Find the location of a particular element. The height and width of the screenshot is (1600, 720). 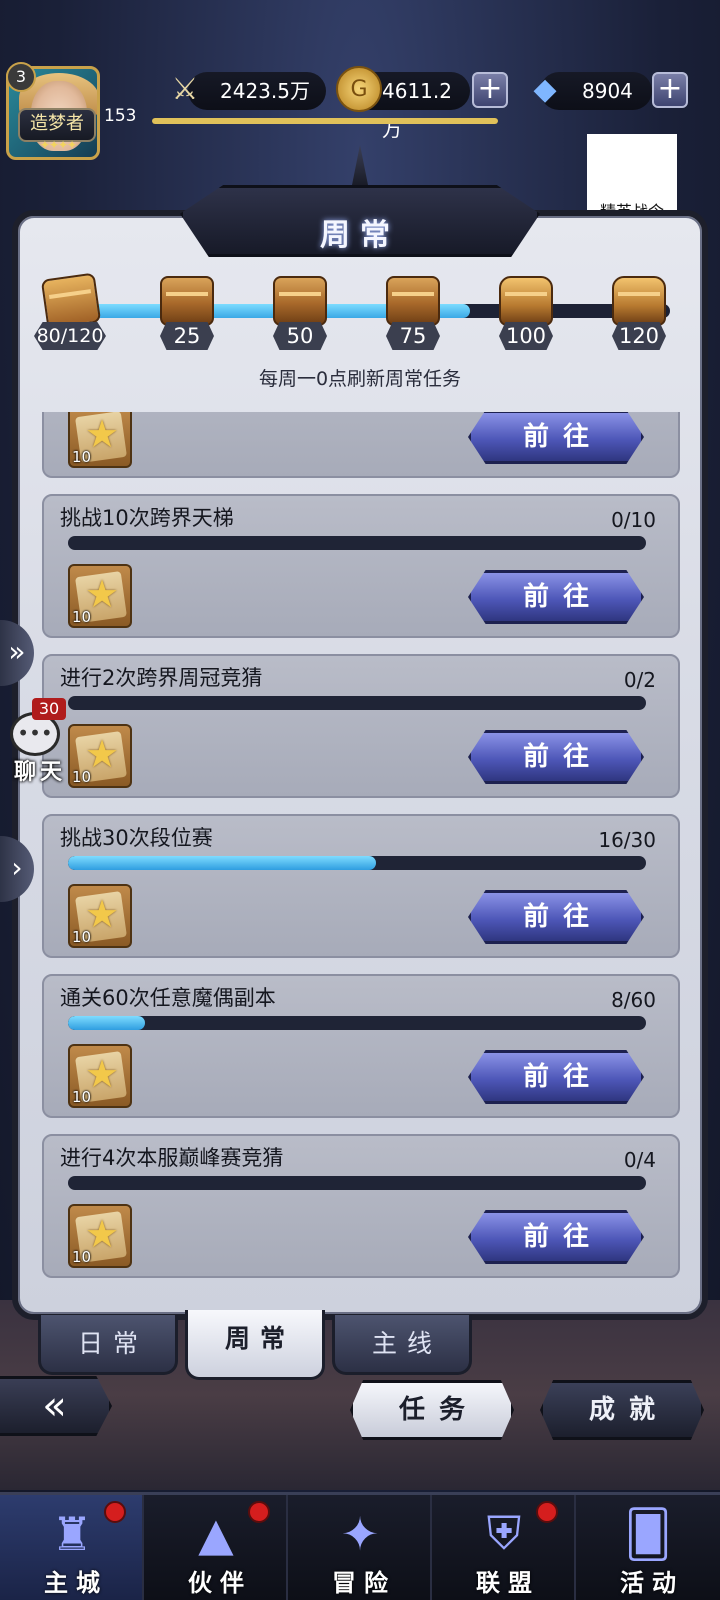

task-count: 0/4 is located at coordinates (639, 1160).